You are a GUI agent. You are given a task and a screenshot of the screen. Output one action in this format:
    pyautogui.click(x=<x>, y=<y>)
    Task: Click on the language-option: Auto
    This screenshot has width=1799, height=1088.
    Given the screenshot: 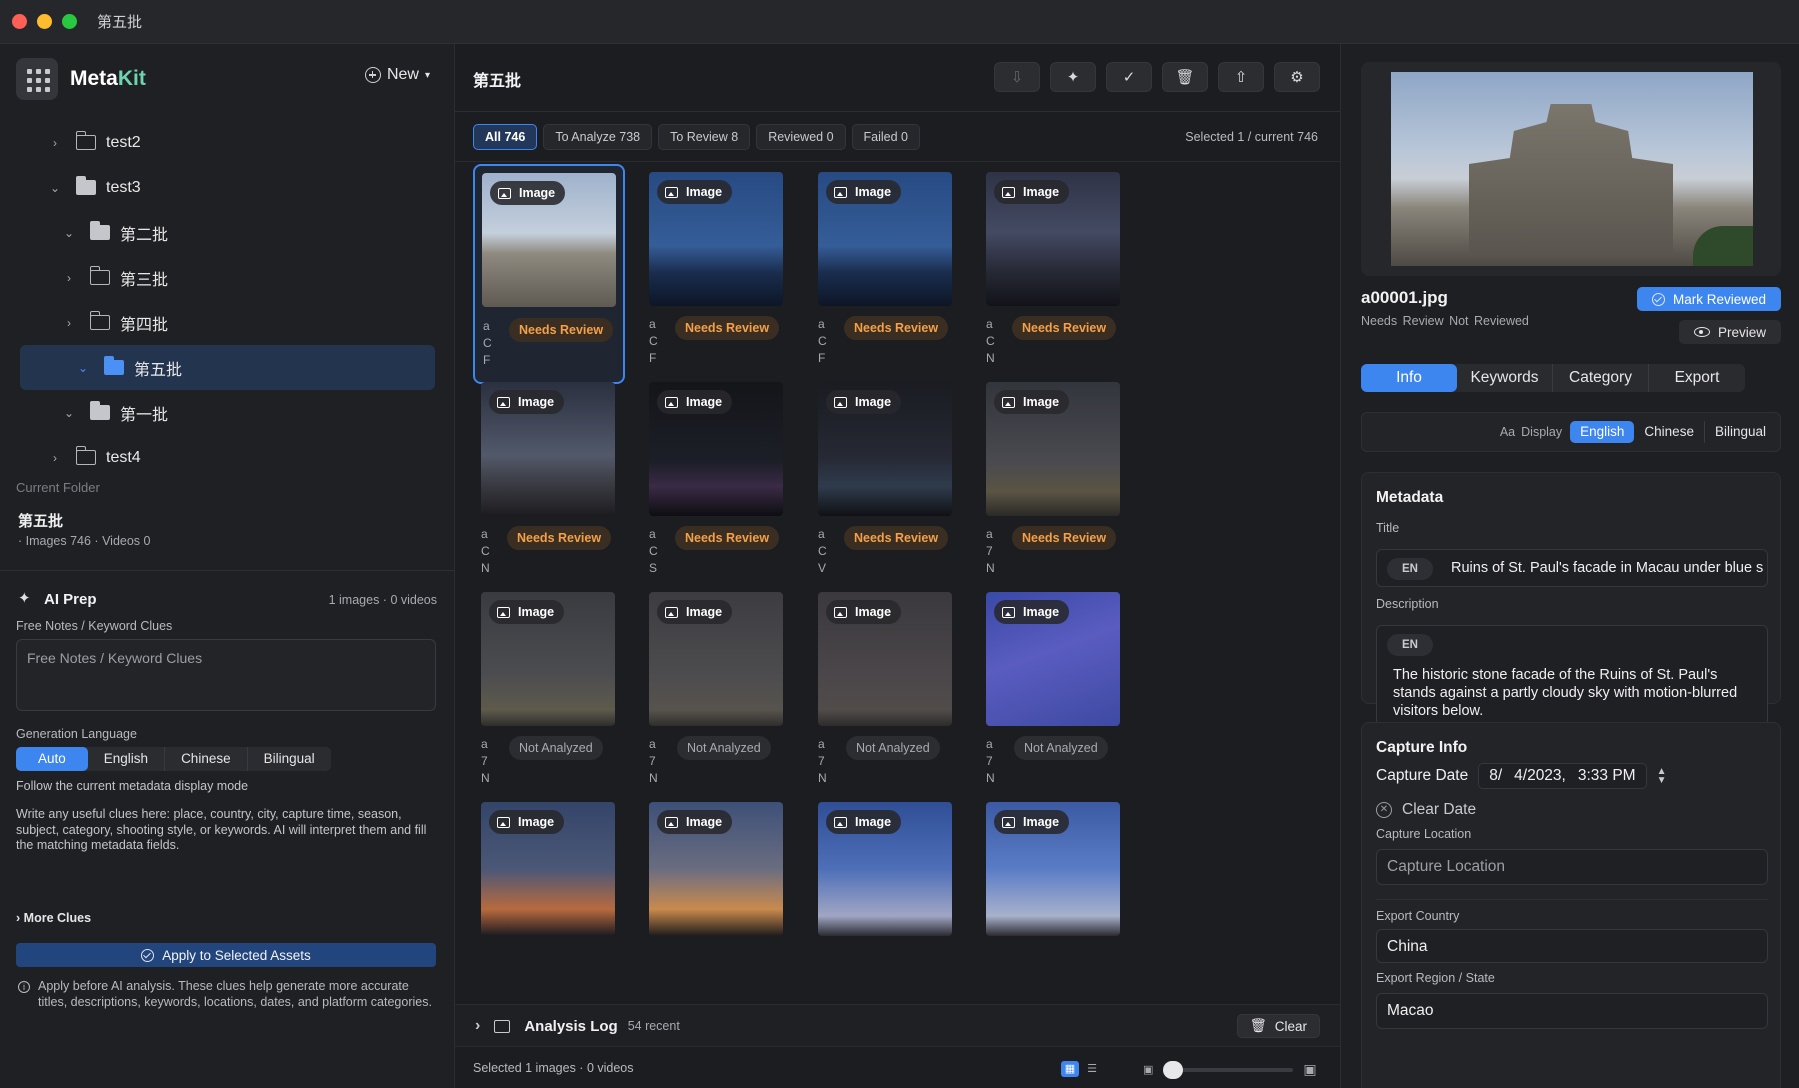 What is the action you would take?
    pyautogui.click(x=52, y=759)
    